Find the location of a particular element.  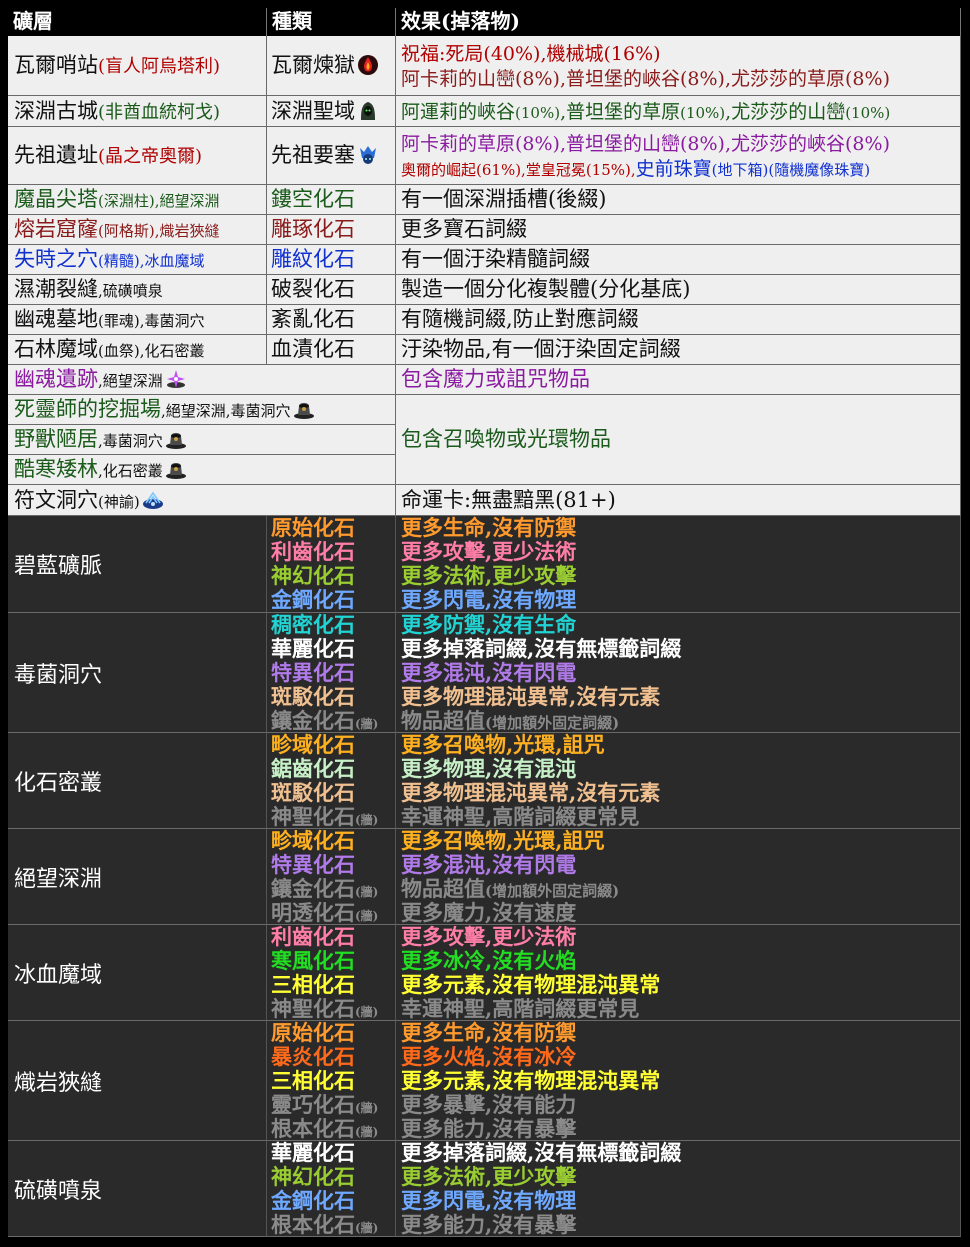

kind-label: 紊亂化石 is located at coordinates (333, 319).